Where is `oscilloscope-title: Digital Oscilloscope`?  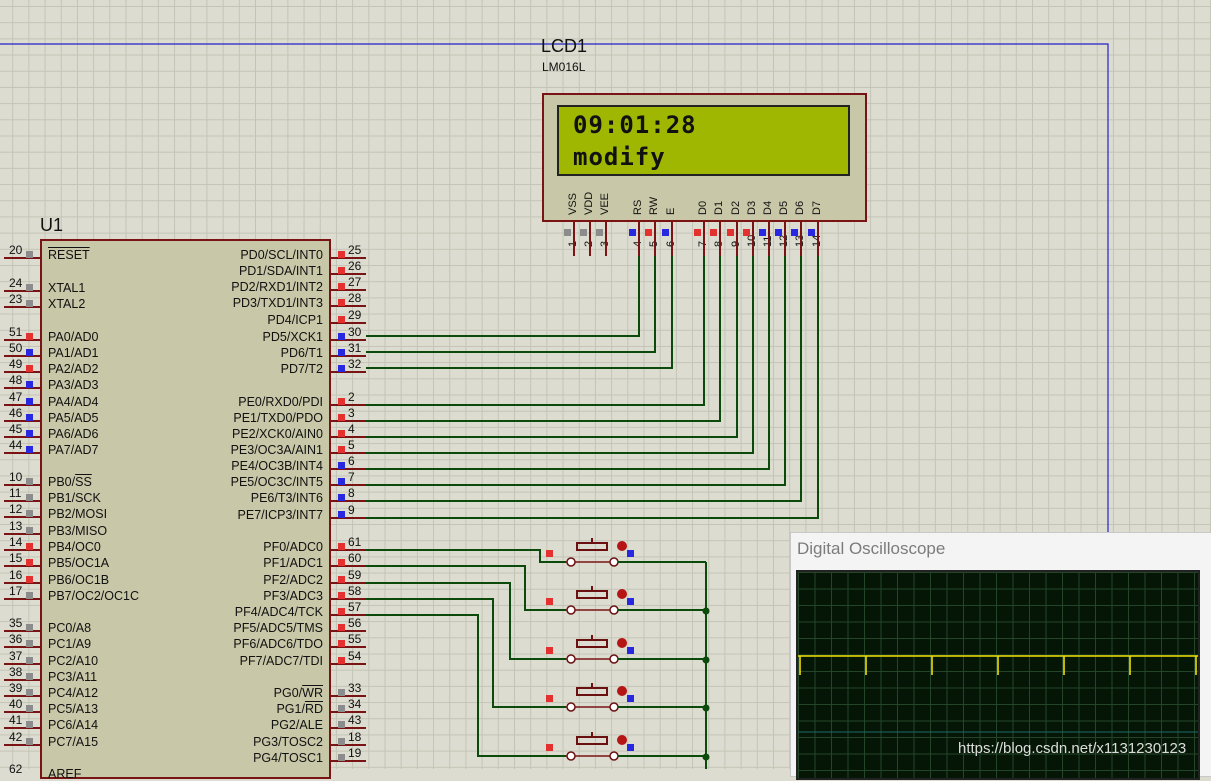 oscilloscope-title: Digital Oscilloscope is located at coordinates (871, 548).